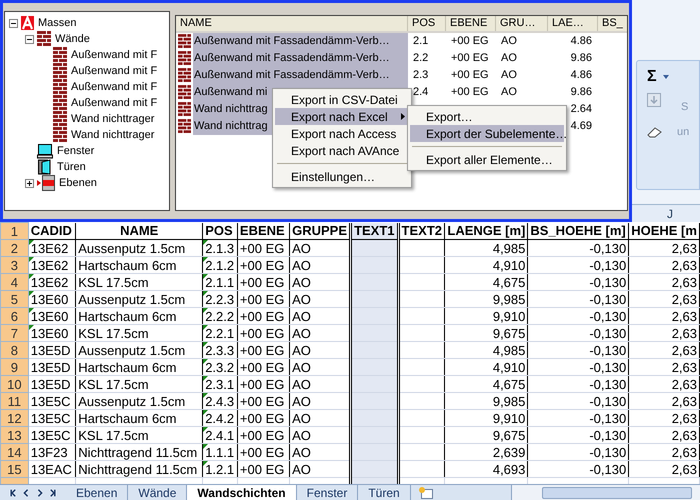 Image resolution: width=700 pixels, height=500 pixels. Describe the element at coordinates (421, 231) in the screenshot. I see `header-cell: TEXT2` at that location.